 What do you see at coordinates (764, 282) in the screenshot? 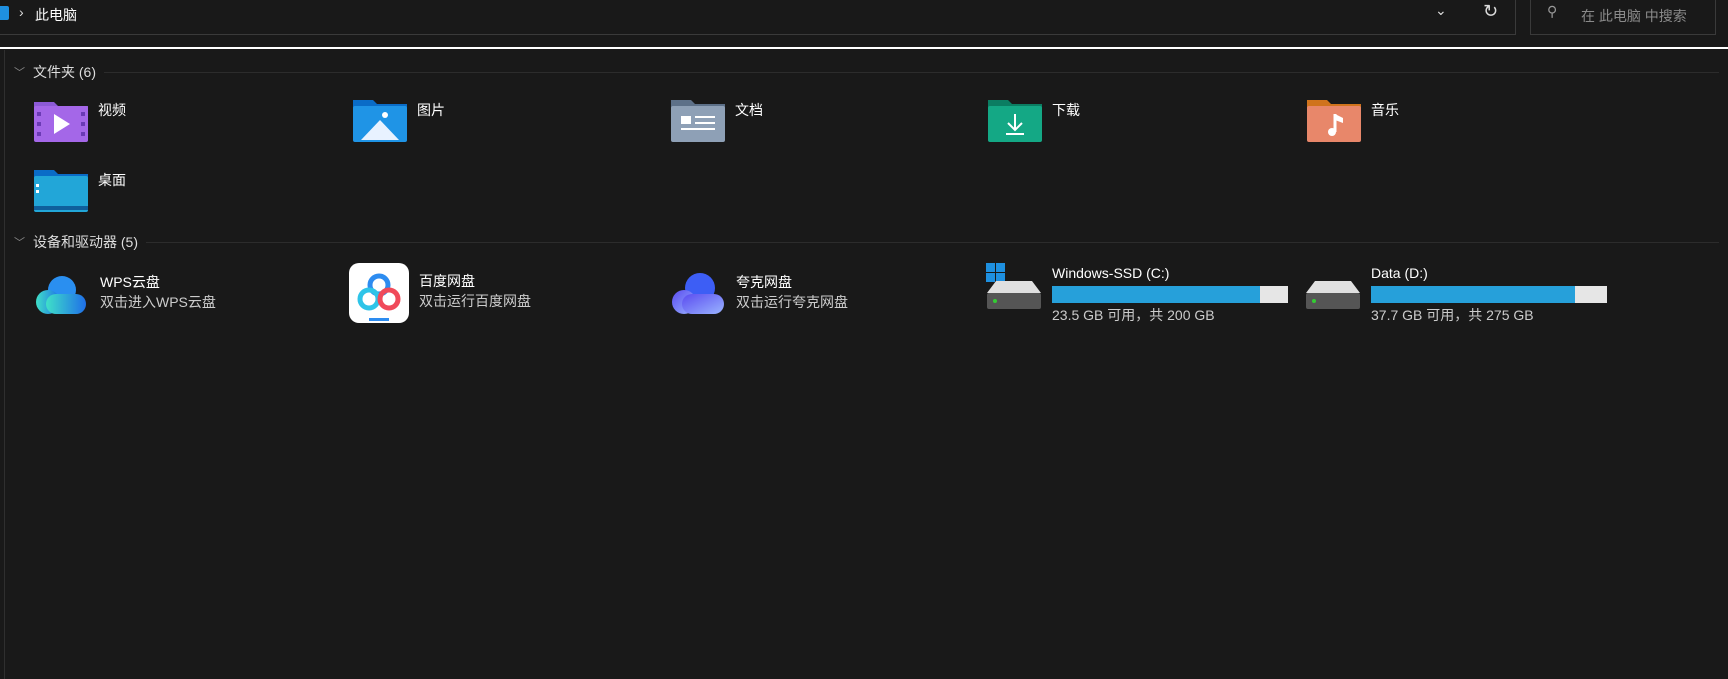
I see `device-label: 夸克网盘` at bounding box center [764, 282].